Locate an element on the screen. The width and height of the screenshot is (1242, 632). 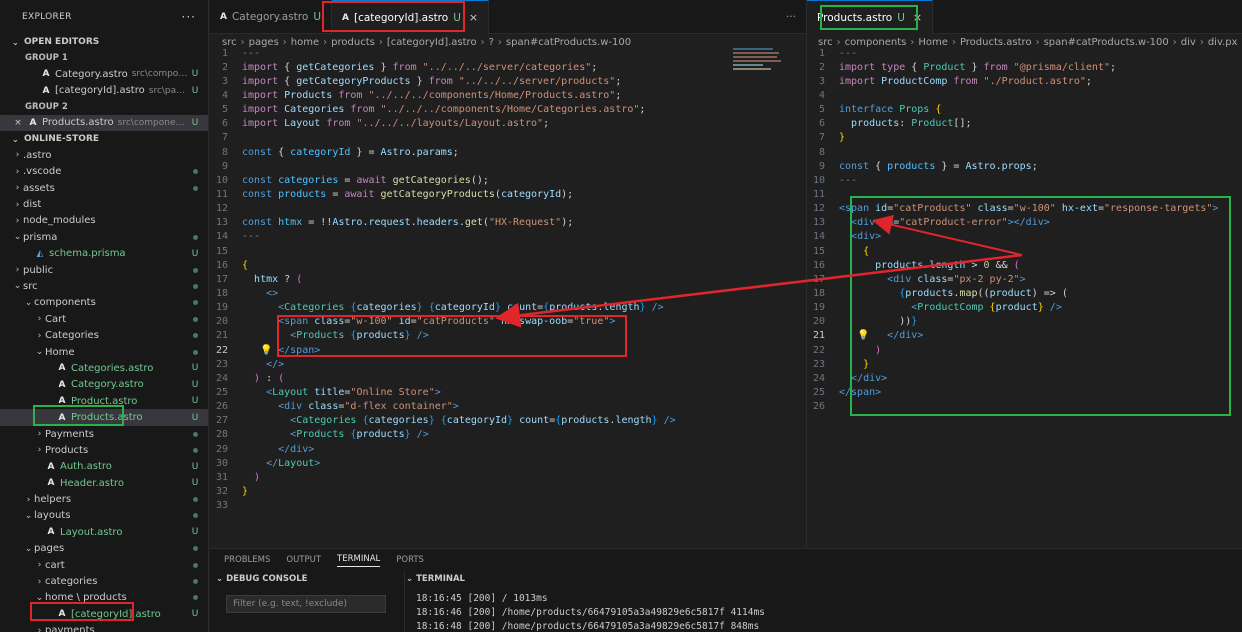
code-line: 9 const { products } = Astro. props; is located at coordinates (1024, 166).